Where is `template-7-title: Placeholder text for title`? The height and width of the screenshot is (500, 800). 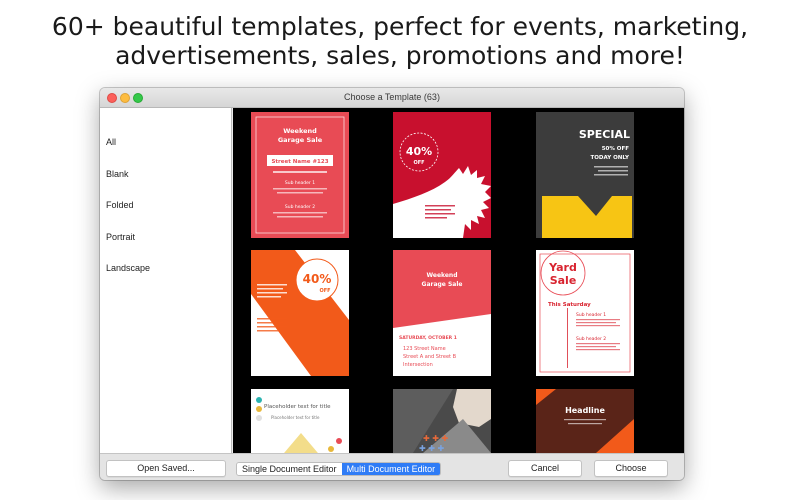
template-7-title: Placeholder text for title is located at coordinates (297, 407).